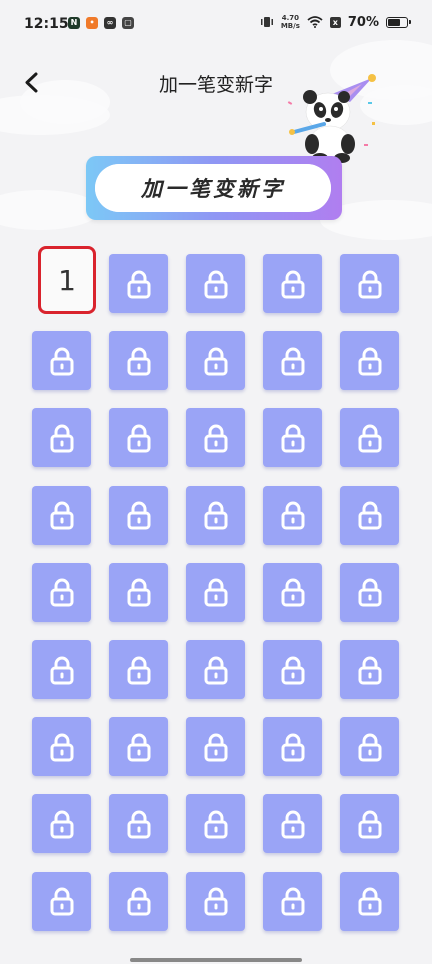 The image size is (432, 964). I want to click on wifi-icon, so click(315, 22).